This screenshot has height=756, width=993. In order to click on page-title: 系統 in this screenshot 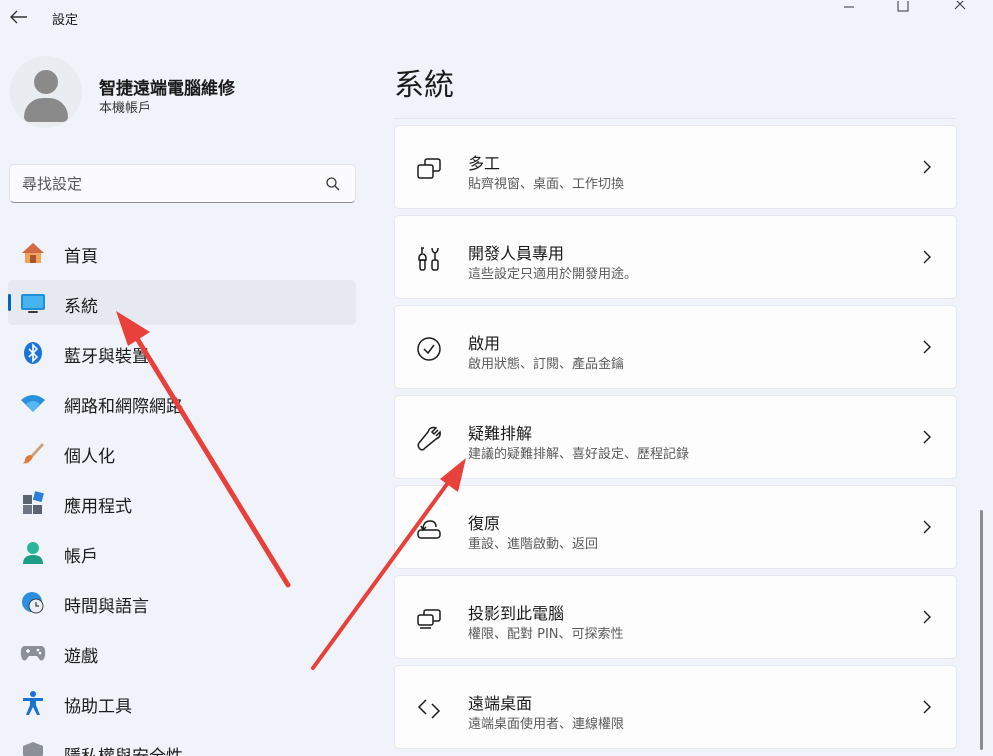, I will do `click(424, 85)`.